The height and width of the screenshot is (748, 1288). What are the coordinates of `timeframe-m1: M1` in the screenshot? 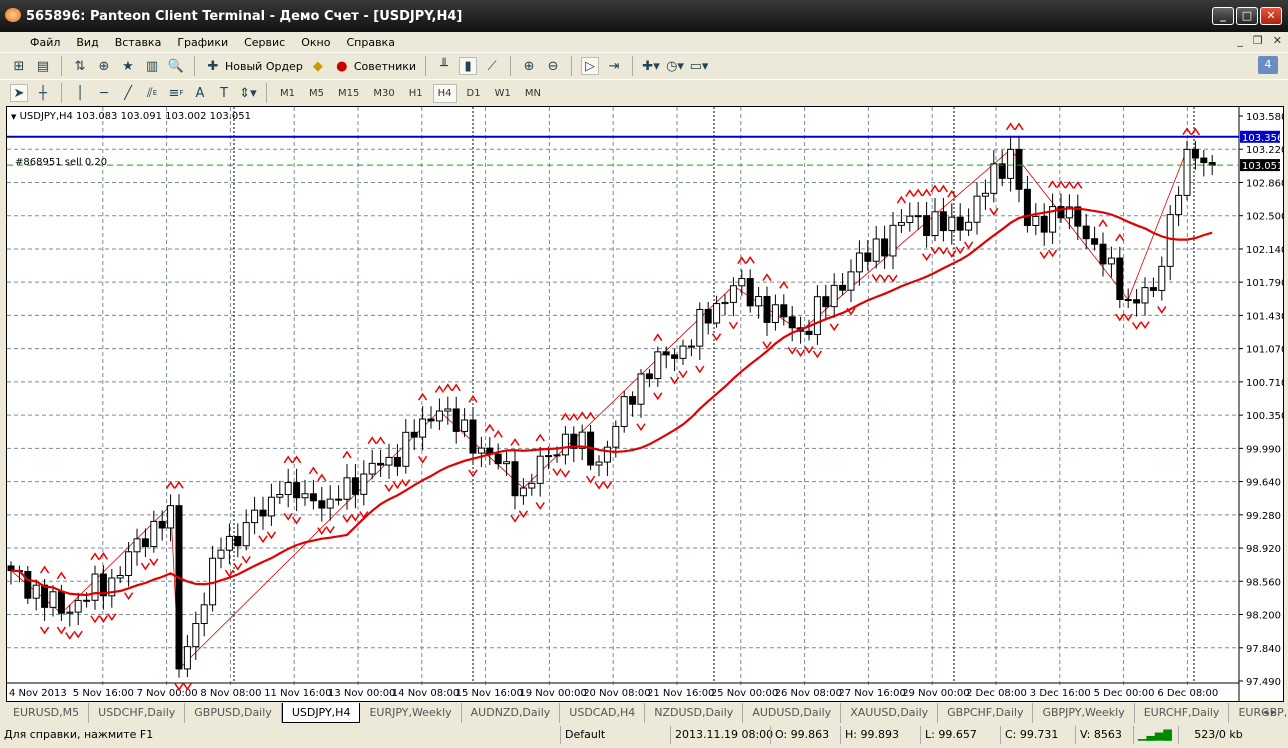 It's located at (287, 93).